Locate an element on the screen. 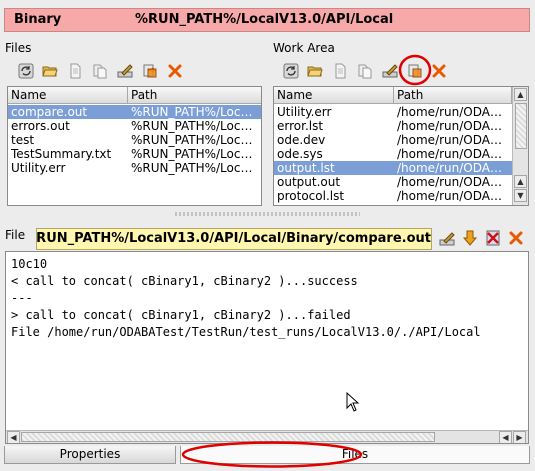 The width and height of the screenshot is (535, 471). files-row-name: errors.out is located at coordinates (40, 126).